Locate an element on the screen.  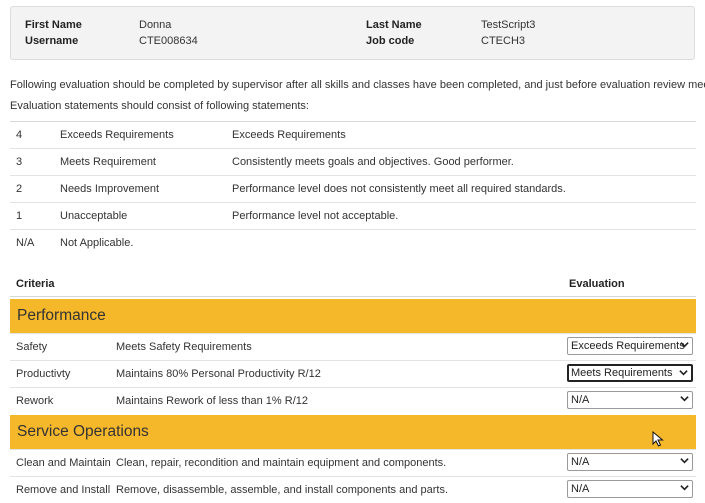
scale-label: Exceeds Requirements is located at coordinates (140, 135).